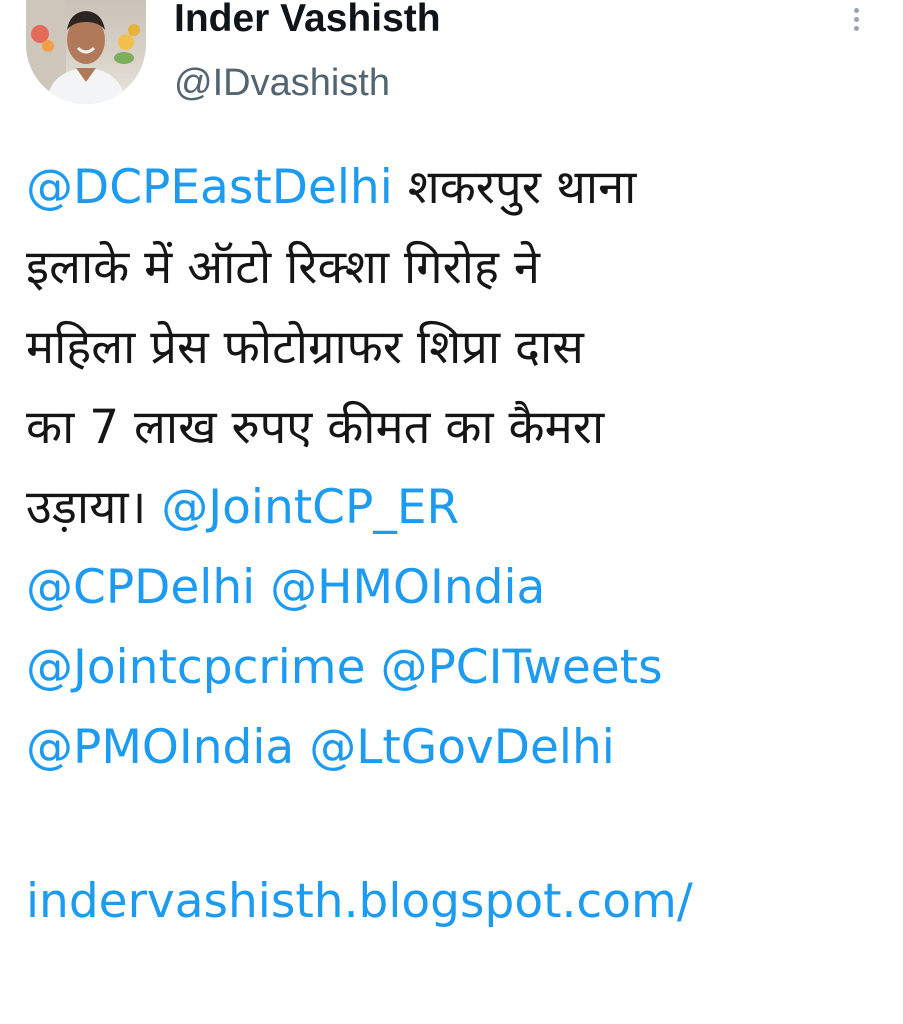 Image resolution: width=903 pixels, height=1024 pixels. Describe the element at coordinates (856, 23) in the screenshot. I see `more-options-button` at that location.